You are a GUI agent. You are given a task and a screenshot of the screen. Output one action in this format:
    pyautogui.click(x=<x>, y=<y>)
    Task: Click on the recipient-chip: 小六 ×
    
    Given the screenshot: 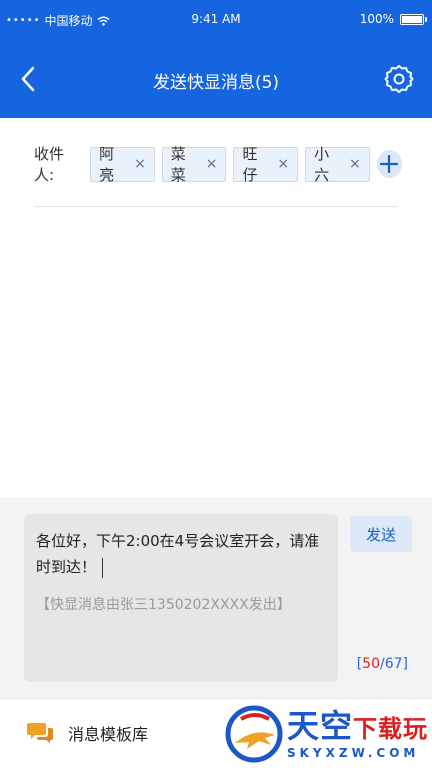 What is the action you would take?
    pyautogui.click(x=337, y=164)
    